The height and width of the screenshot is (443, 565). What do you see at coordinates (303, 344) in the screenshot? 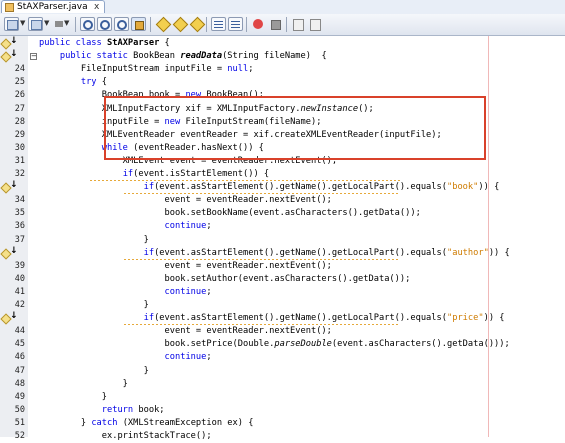
I see `code-token: parseDouble` at bounding box center [303, 344].